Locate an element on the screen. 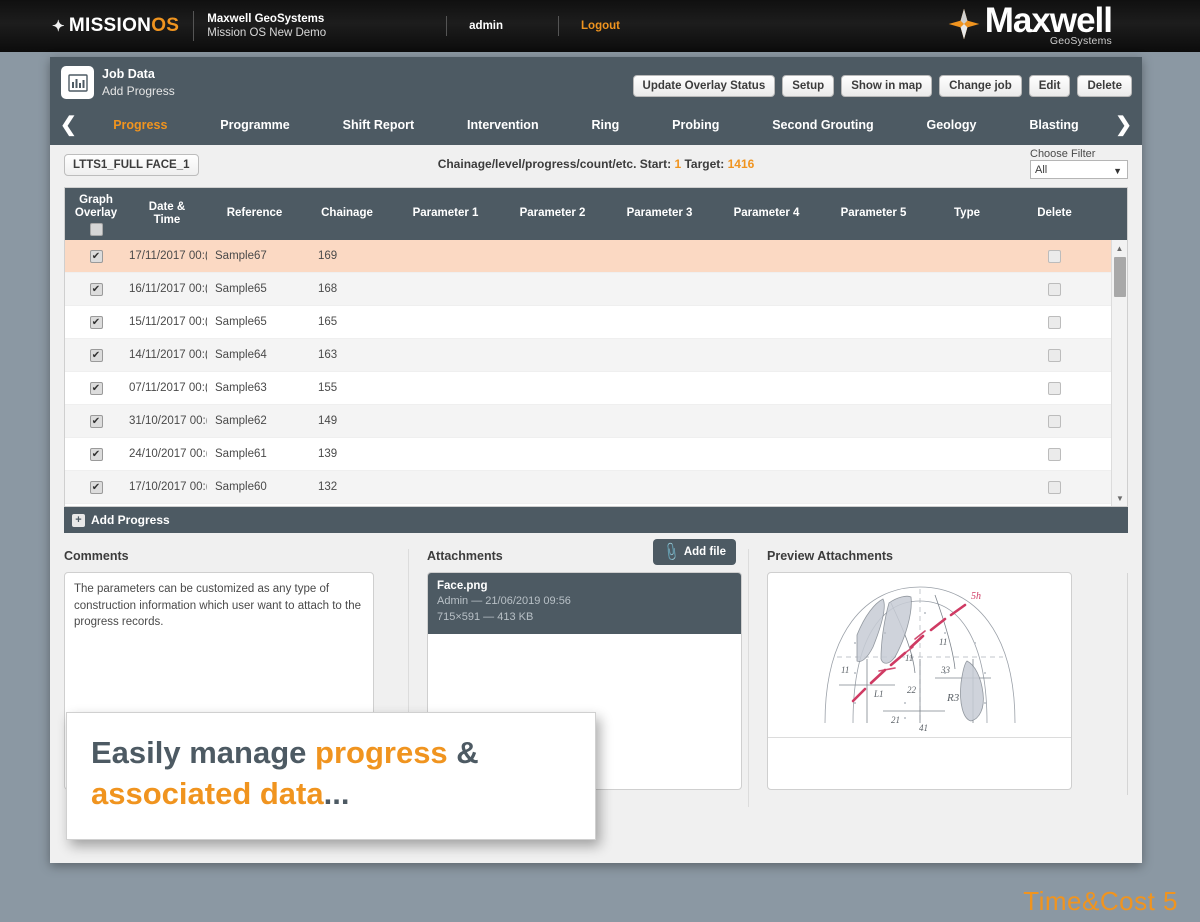  add-progress-label: Add Progress is located at coordinates (130, 520).